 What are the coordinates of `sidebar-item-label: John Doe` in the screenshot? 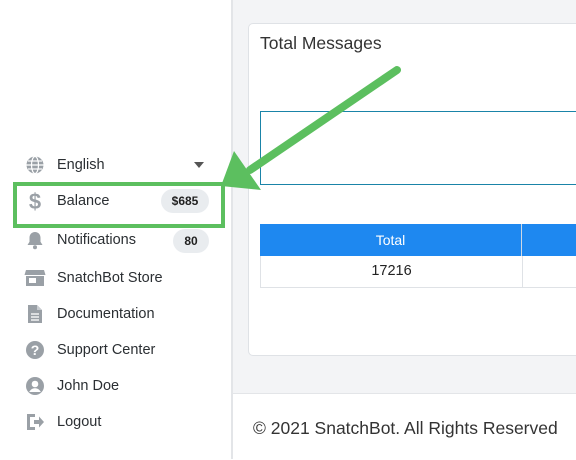 It's located at (88, 386).